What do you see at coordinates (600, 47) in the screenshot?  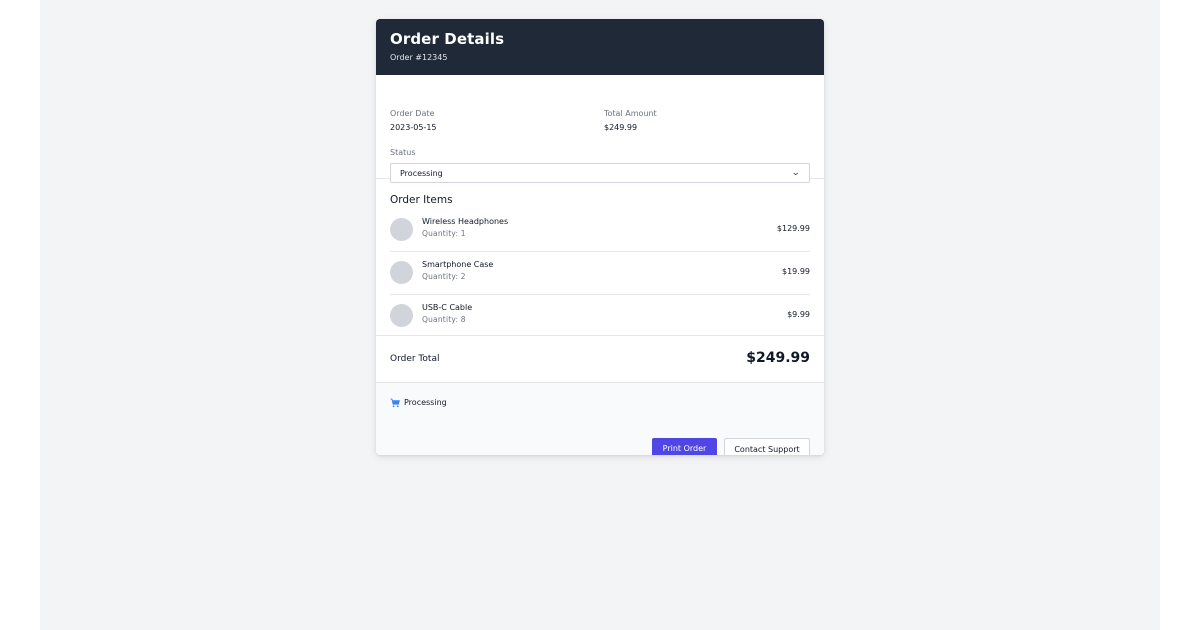 I see `card-header: Order Details Order #12345` at bounding box center [600, 47].